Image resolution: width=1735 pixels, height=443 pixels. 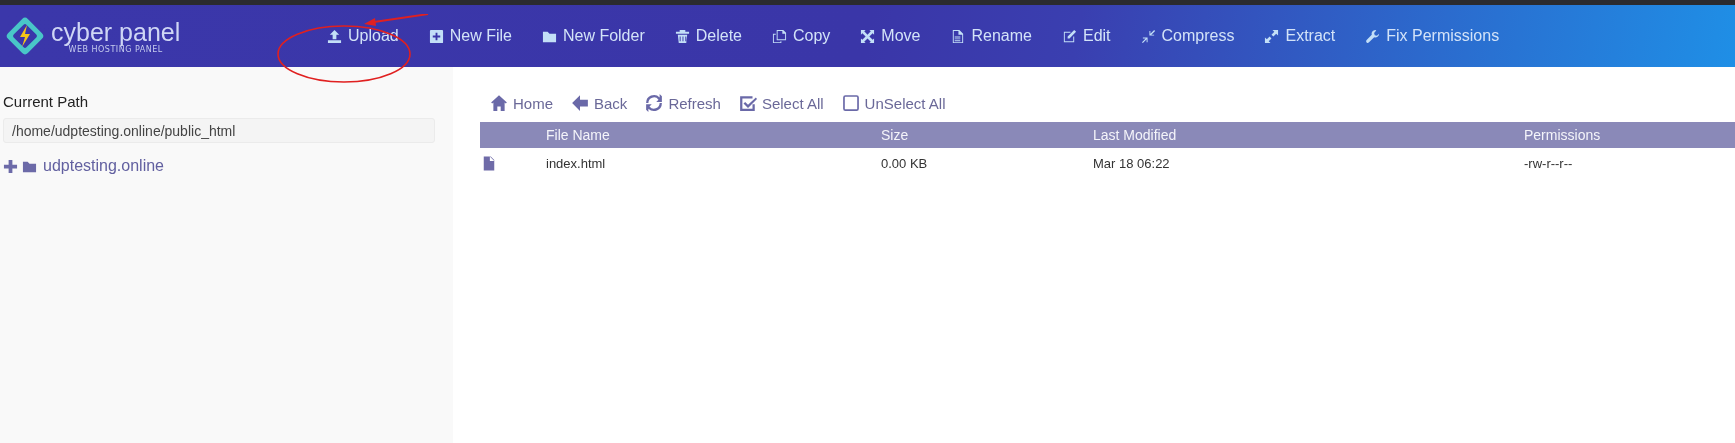 What do you see at coordinates (683, 103) in the screenshot?
I see `toolbar-button: Refresh` at bounding box center [683, 103].